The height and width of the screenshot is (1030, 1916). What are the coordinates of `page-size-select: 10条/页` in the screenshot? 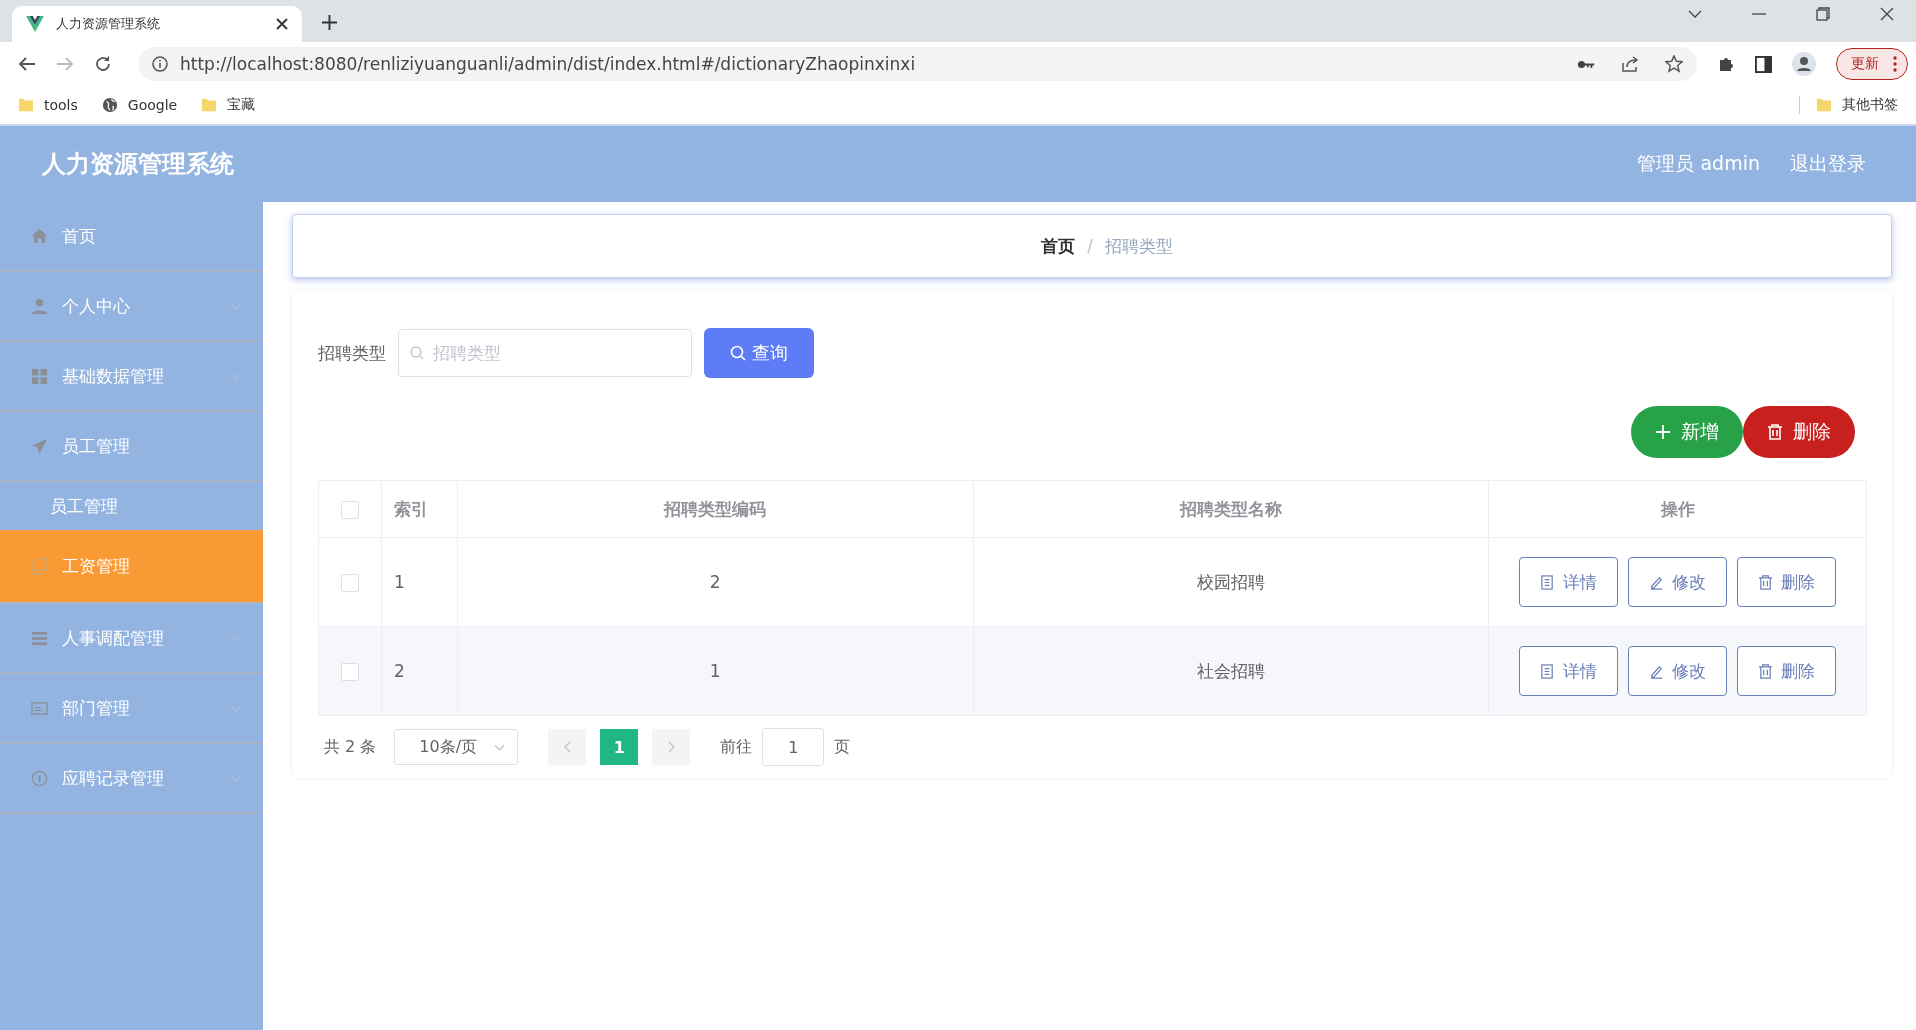 It's located at (456, 747).